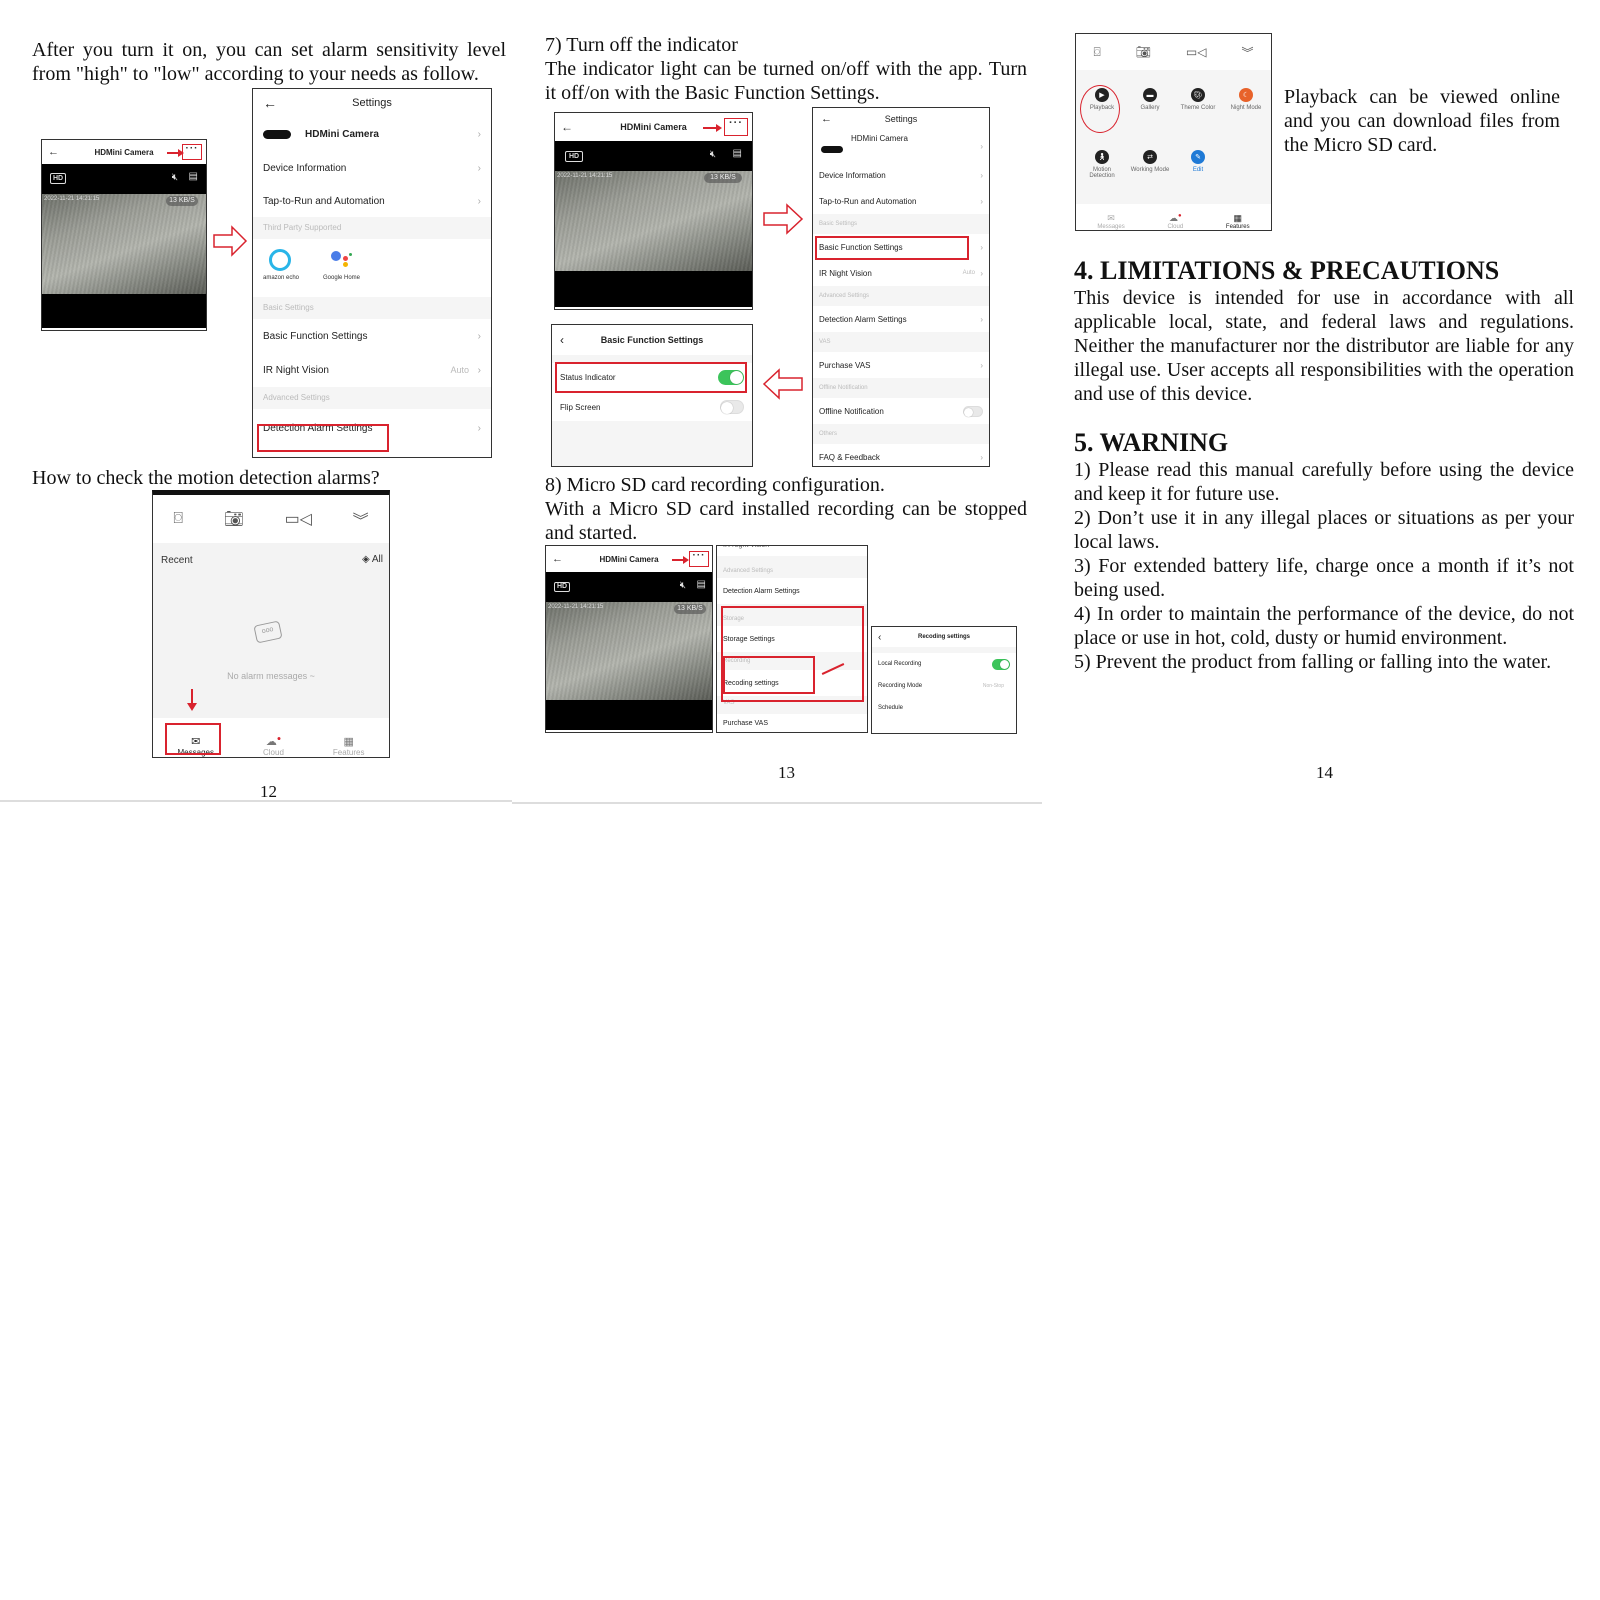  What do you see at coordinates (901, 455) in the screenshot?
I see `settings-row: FAQ & Feedback ›` at bounding box center [901, 455].